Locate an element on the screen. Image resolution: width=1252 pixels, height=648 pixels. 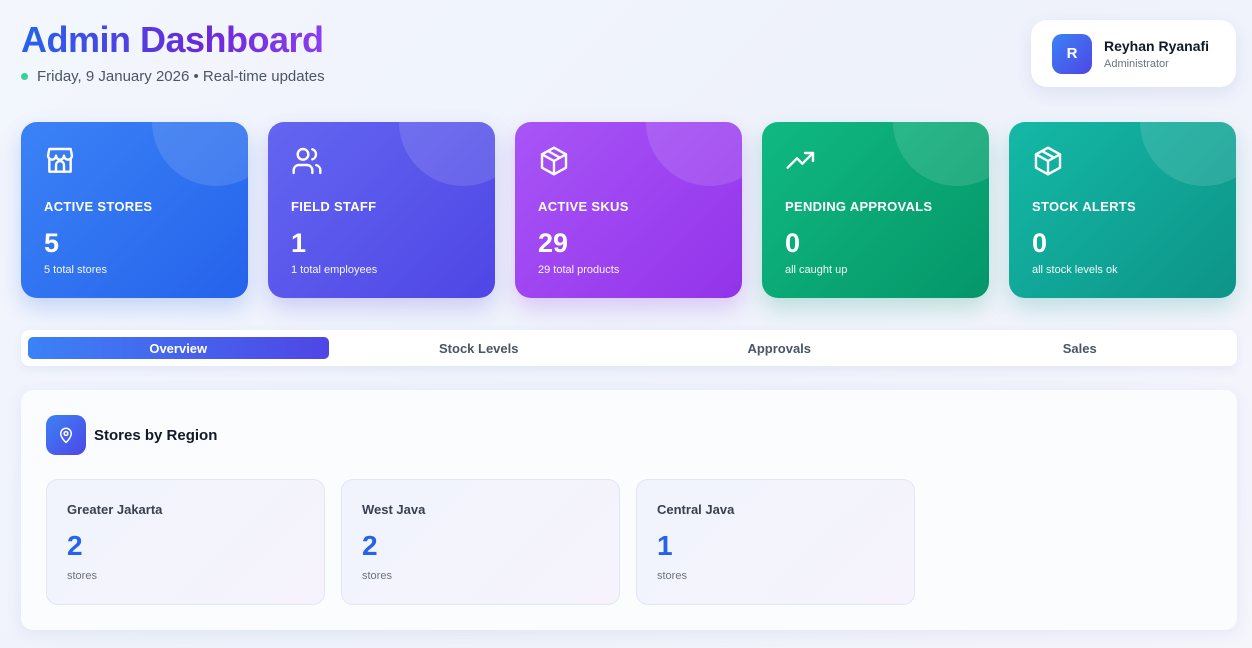
panel-title: Stores by Region is located at coordinates (156, 435).